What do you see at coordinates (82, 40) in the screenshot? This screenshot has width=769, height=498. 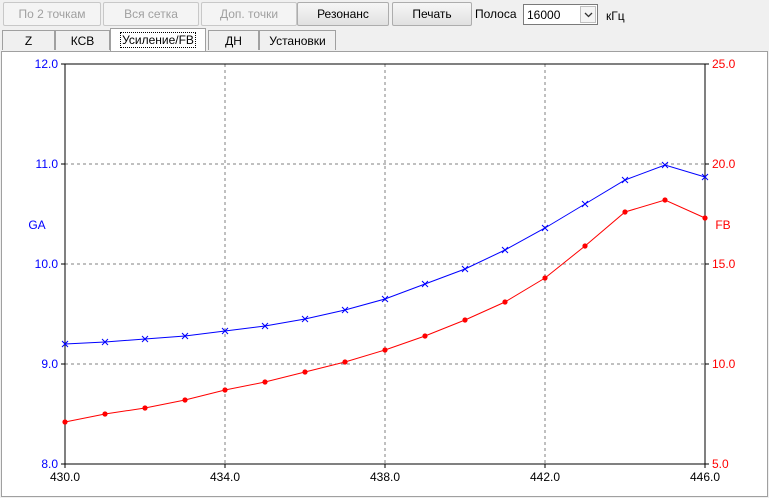 I see `tab-swr: КСВ` at bounding box center [82, 40].